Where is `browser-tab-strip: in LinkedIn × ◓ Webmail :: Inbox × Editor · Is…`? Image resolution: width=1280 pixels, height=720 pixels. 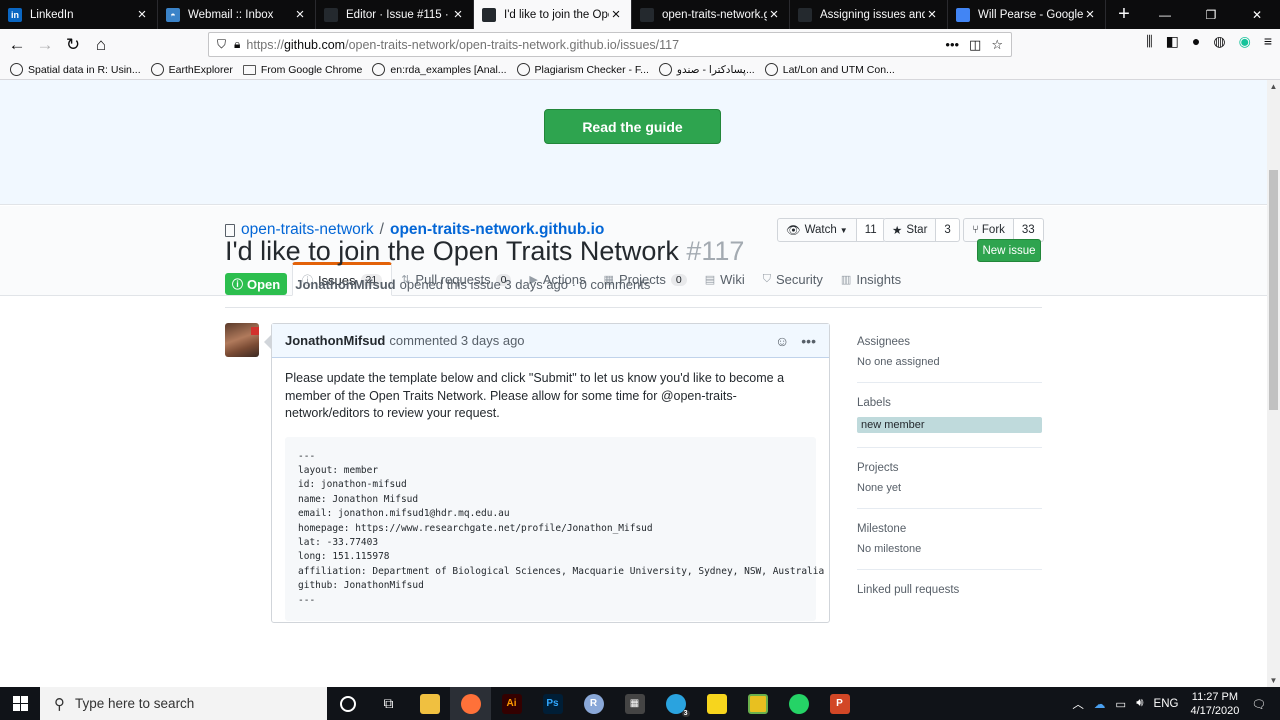
browser-tab-strip: in LinkedIn × ◓ Webmail :: Inbox × Editor · Is… is located at coordinates (640, 14).